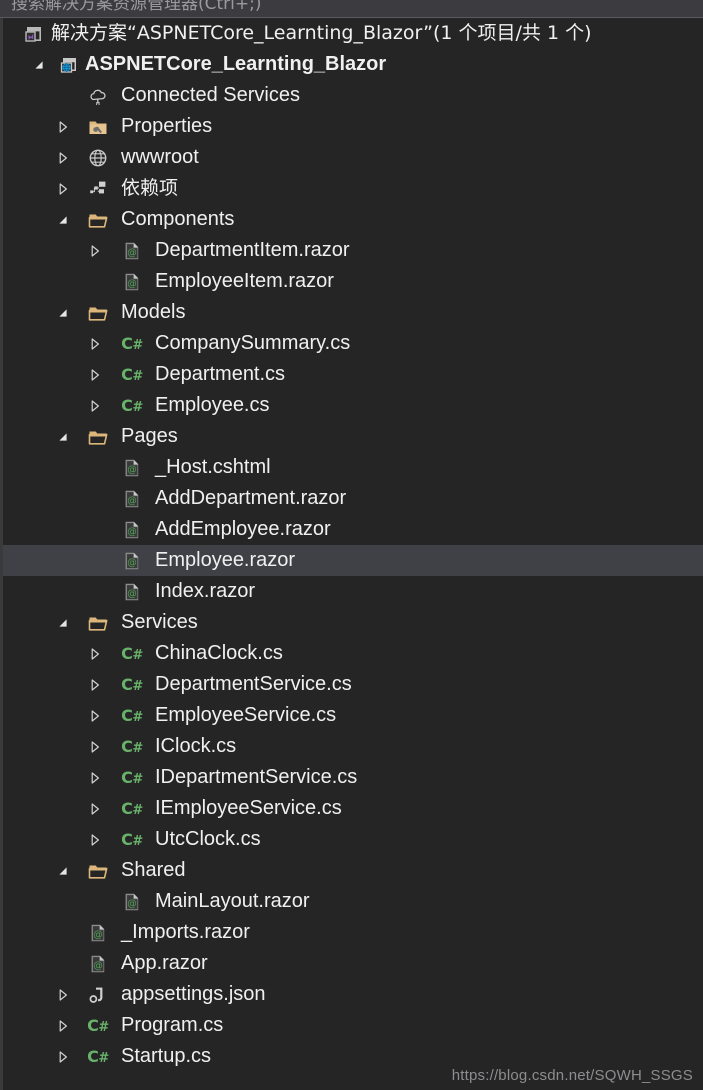  Describe the element at coordinates (166, 1056) in the screenshot. I see `tree-item-label: Startup.cs` at that location.